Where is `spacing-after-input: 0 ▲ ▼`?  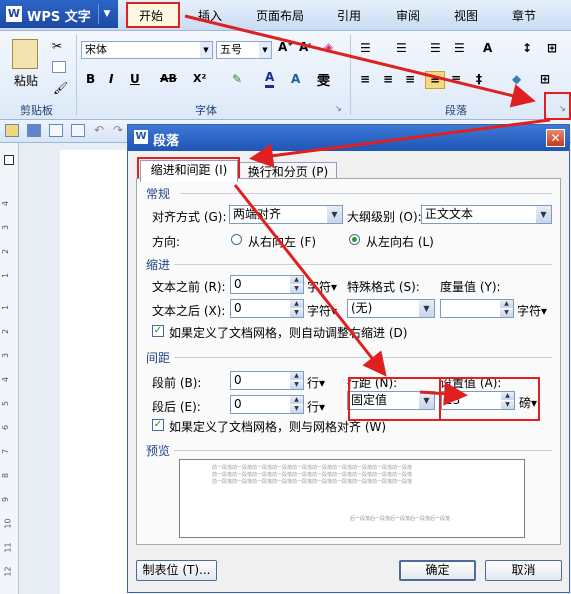
spacing-after-input: 0 ▲ ▼ is located at coordinates (267, 404).